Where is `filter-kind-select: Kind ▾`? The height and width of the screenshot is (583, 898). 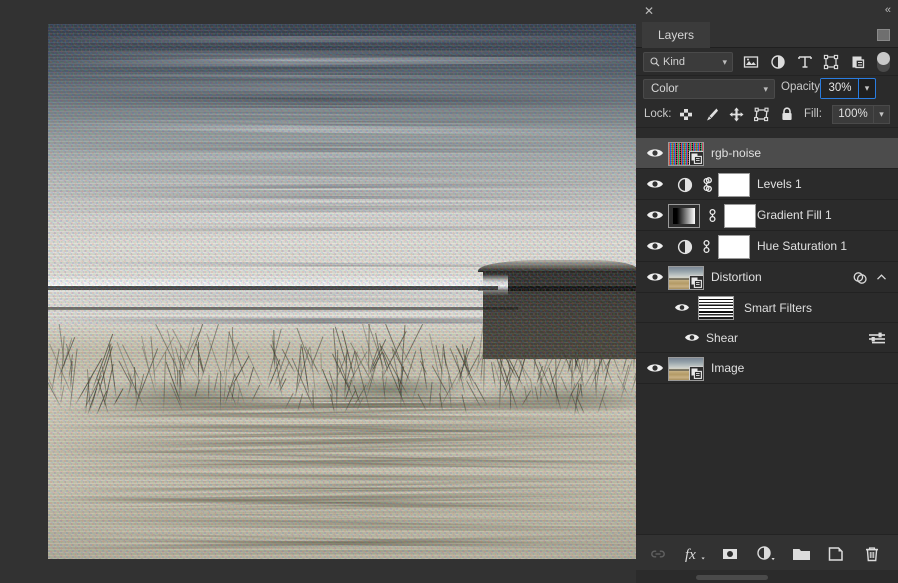
filter-kind-select: Kind ▾ is located at coordinates (688, 62).